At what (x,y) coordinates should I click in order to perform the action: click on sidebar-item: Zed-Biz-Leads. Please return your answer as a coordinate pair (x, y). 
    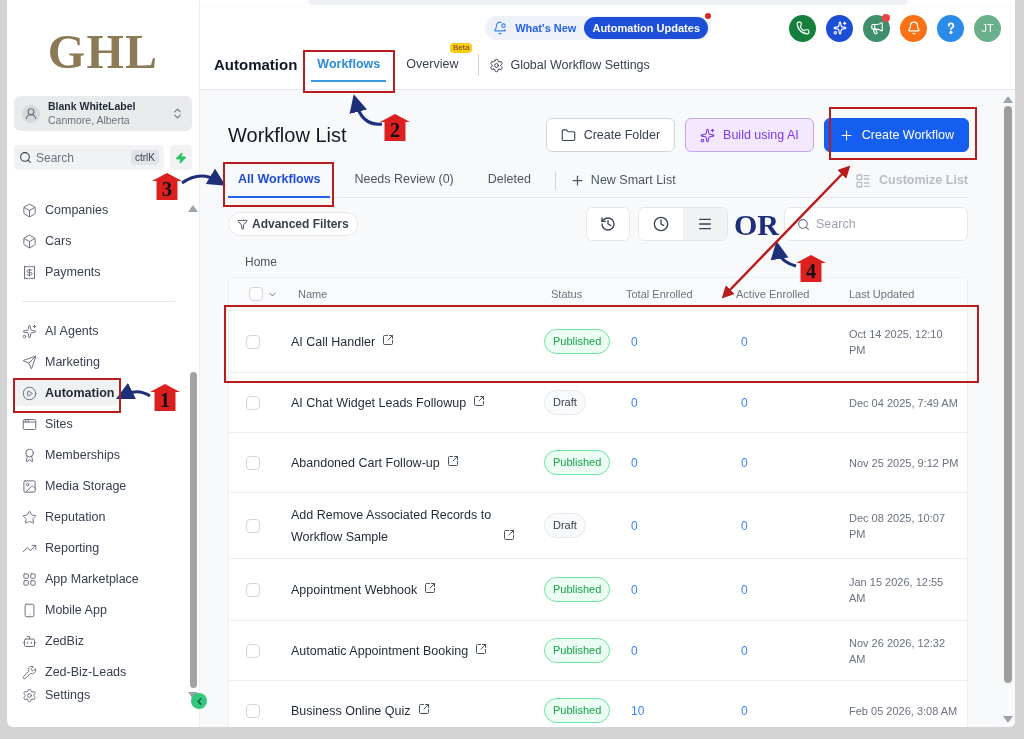
    Looking at the image, I should click on (72, 672).